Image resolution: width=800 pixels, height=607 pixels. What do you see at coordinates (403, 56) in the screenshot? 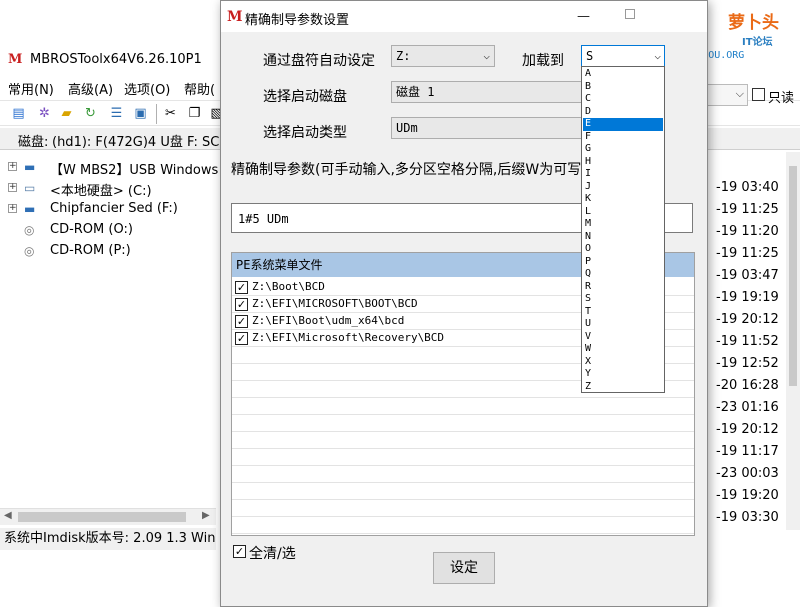
I see `drive-letter-value: Z:` at bounding box center [403, 56].